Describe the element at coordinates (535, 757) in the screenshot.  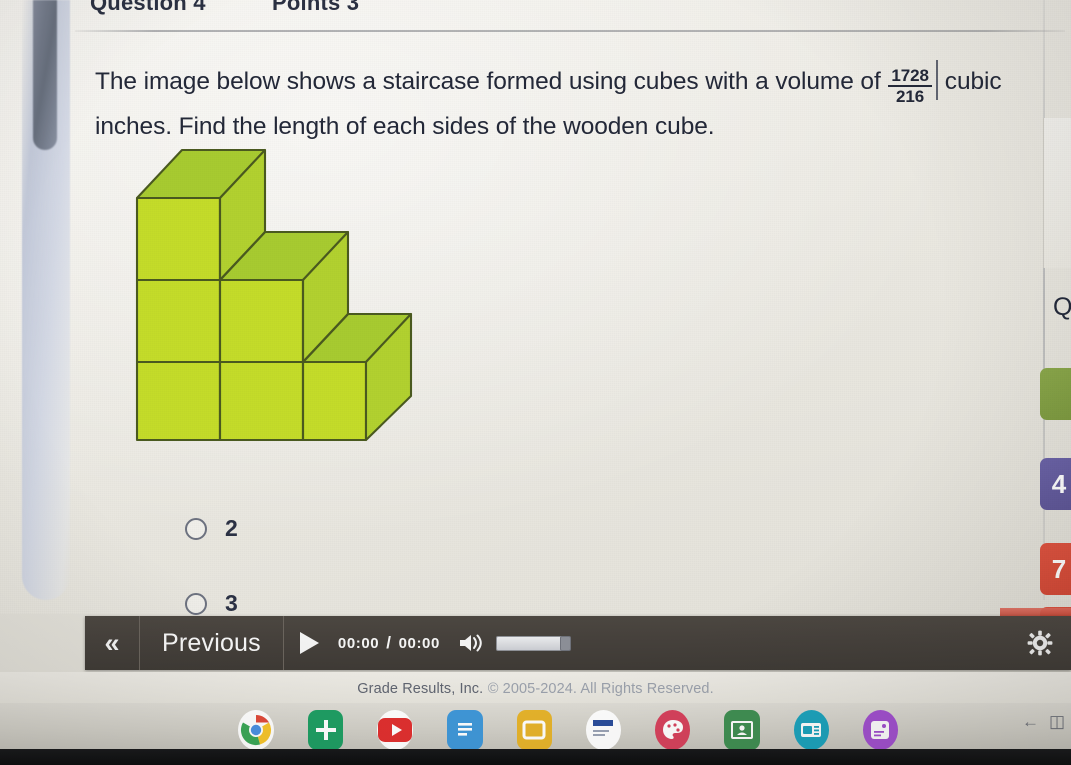
I see `screen-bezel` at that location.